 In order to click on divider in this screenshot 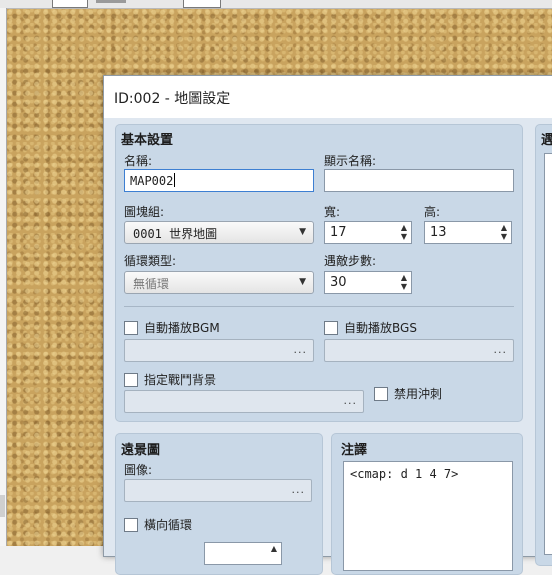, I will do `click(319, 306)`.